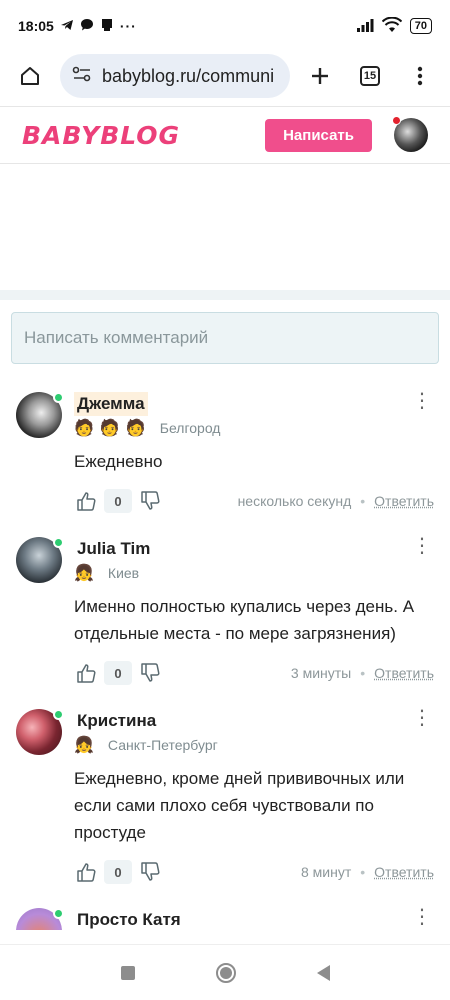 This screenshot has width=450, height=1000. Describe the element at coordinates (225, 338) in the screenshot. I see `comment-input` at that location.